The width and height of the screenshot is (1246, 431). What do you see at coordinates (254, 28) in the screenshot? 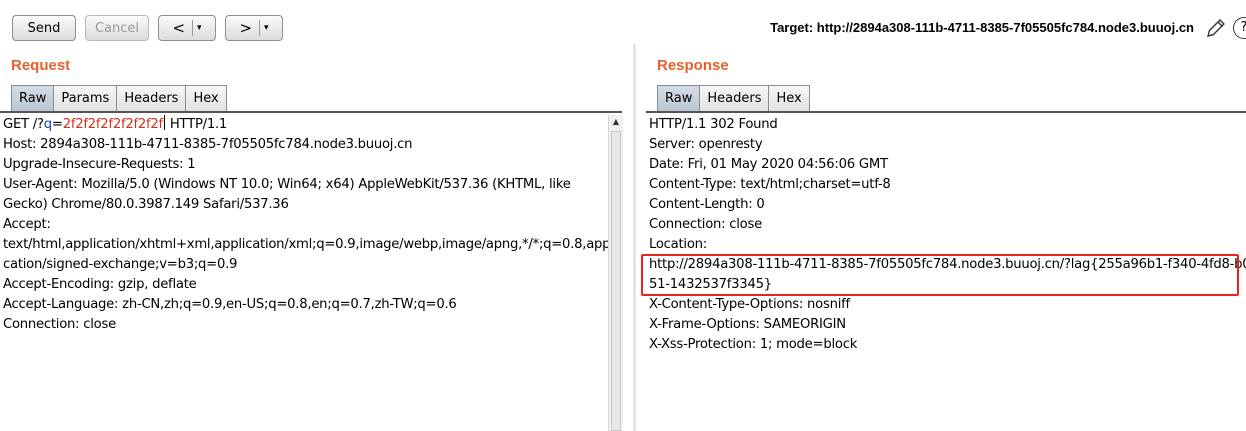
I see `forward-button: > ▾` at bounding box center [254, 28].